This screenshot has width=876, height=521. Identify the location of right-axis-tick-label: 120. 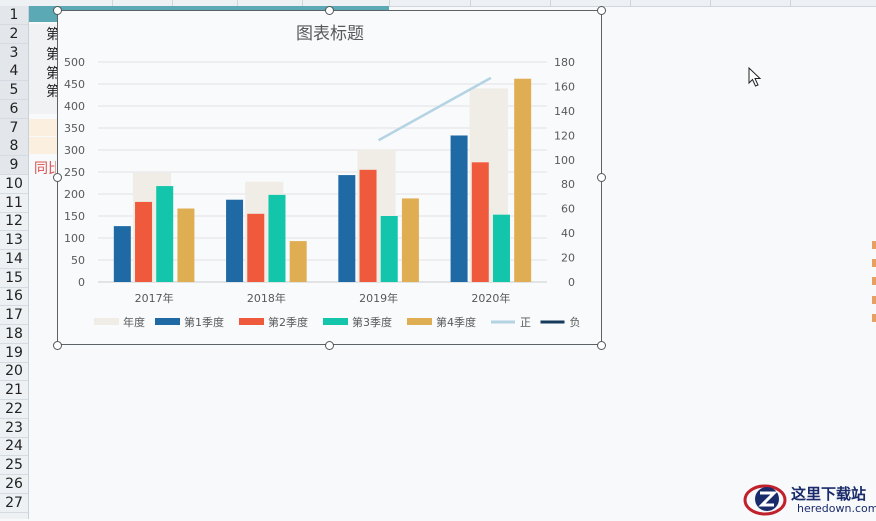
(564, 135).